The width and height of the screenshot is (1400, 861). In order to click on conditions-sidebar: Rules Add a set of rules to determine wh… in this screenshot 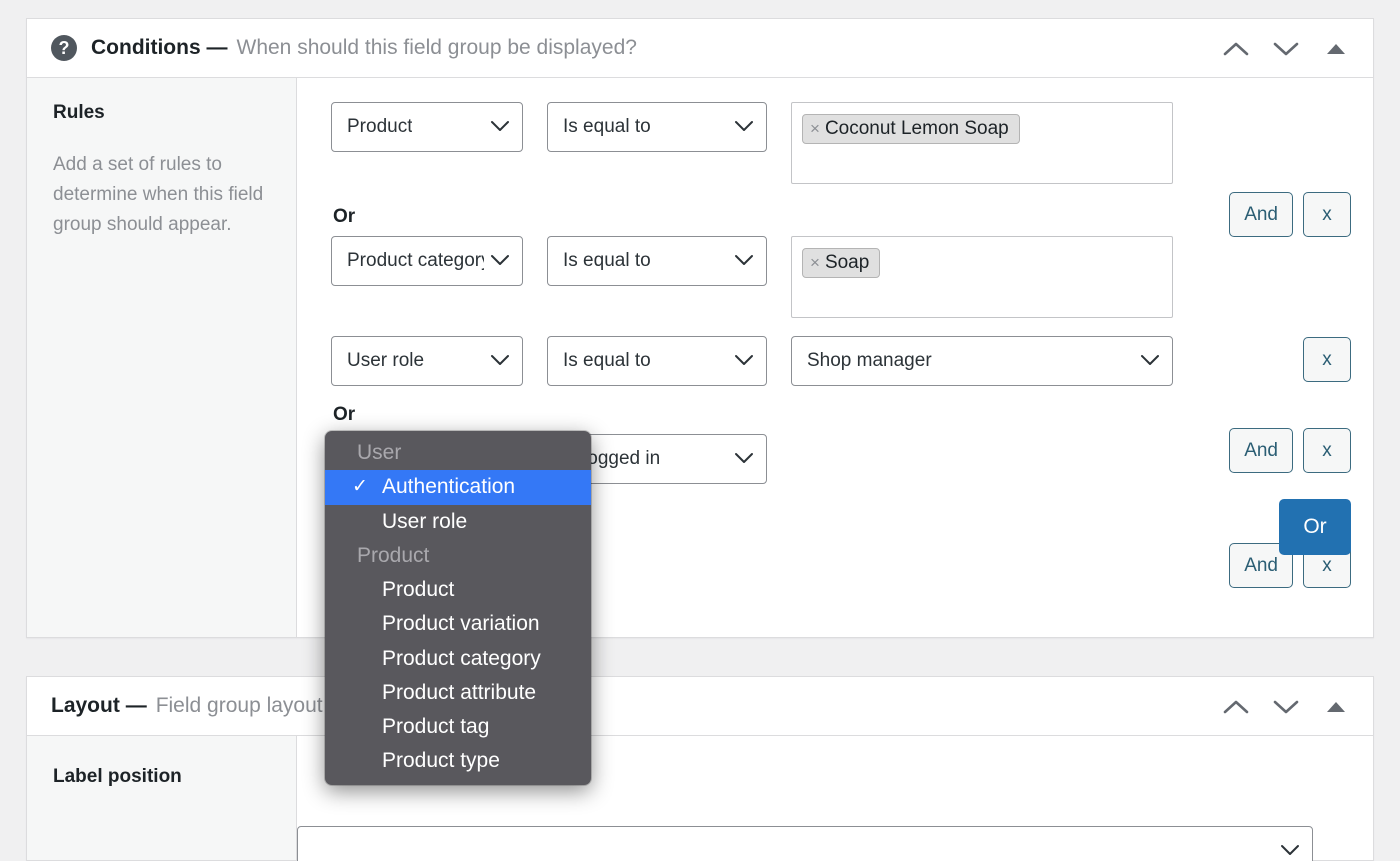, I will do `click(162, 357)`.